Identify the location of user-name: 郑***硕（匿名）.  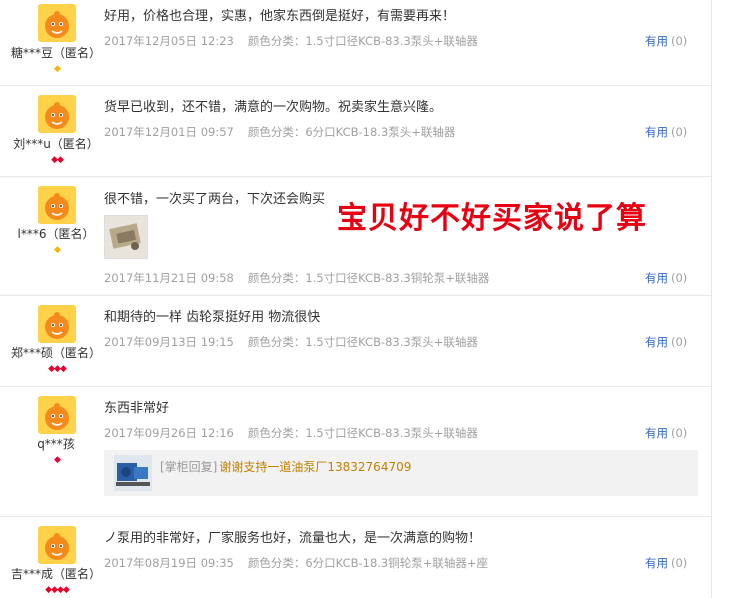
(56, 352).